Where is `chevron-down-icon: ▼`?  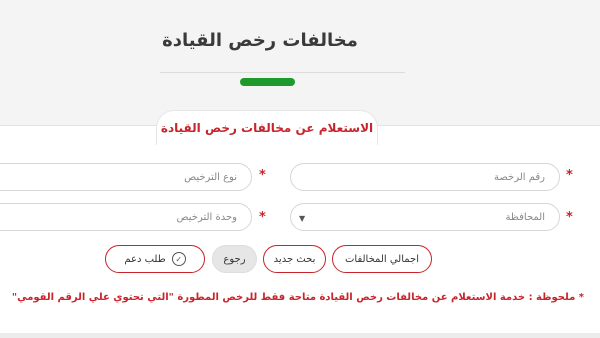 chevron-down-icon: ▼ is located at coordinates (302, 218).